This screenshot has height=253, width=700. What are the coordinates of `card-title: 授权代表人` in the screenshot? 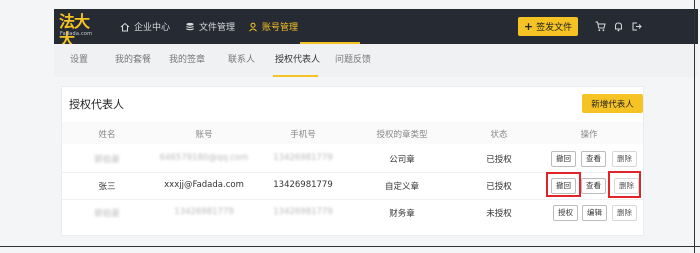 It's located at (96, 104).